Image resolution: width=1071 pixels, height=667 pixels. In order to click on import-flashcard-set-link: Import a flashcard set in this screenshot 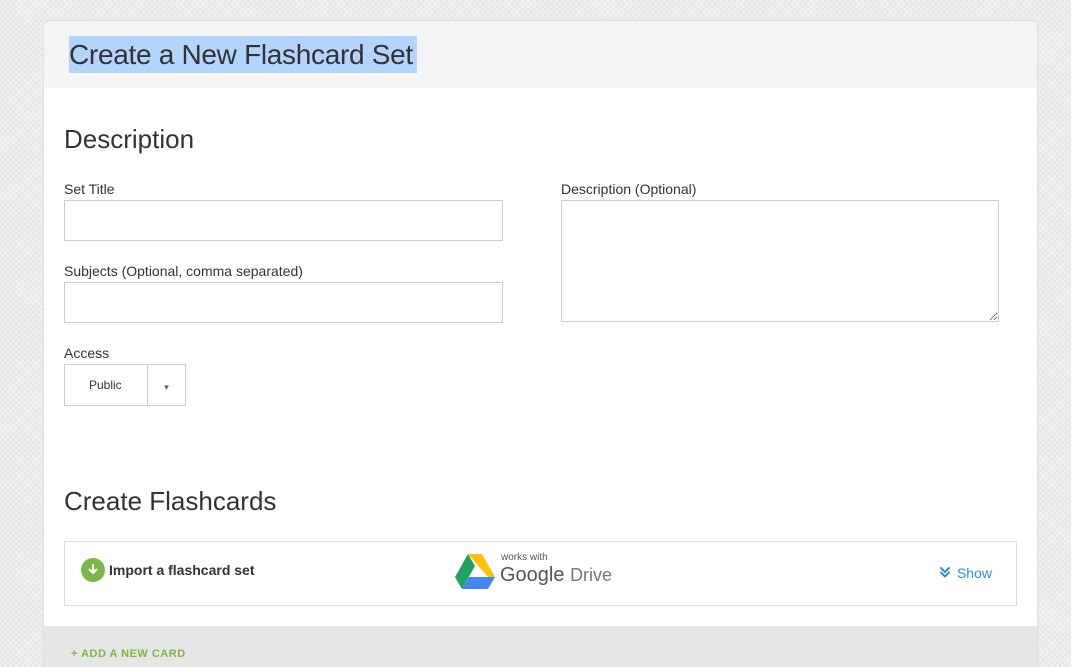, I will do `click(182, 570)`.